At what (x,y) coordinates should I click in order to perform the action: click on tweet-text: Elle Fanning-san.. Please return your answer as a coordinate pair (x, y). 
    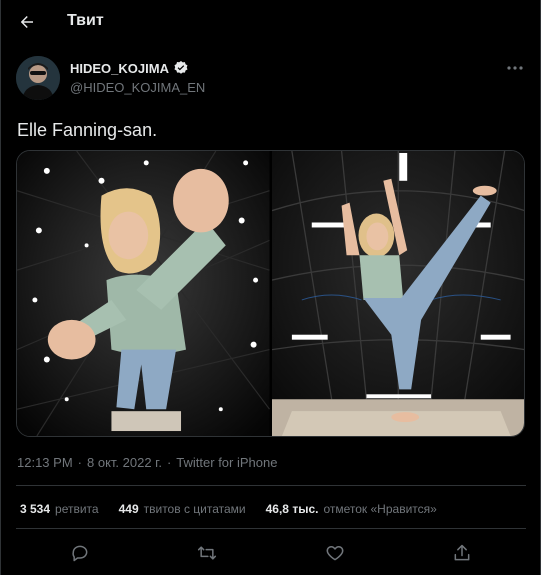
    Looking at the image, I should click on (87, 130).